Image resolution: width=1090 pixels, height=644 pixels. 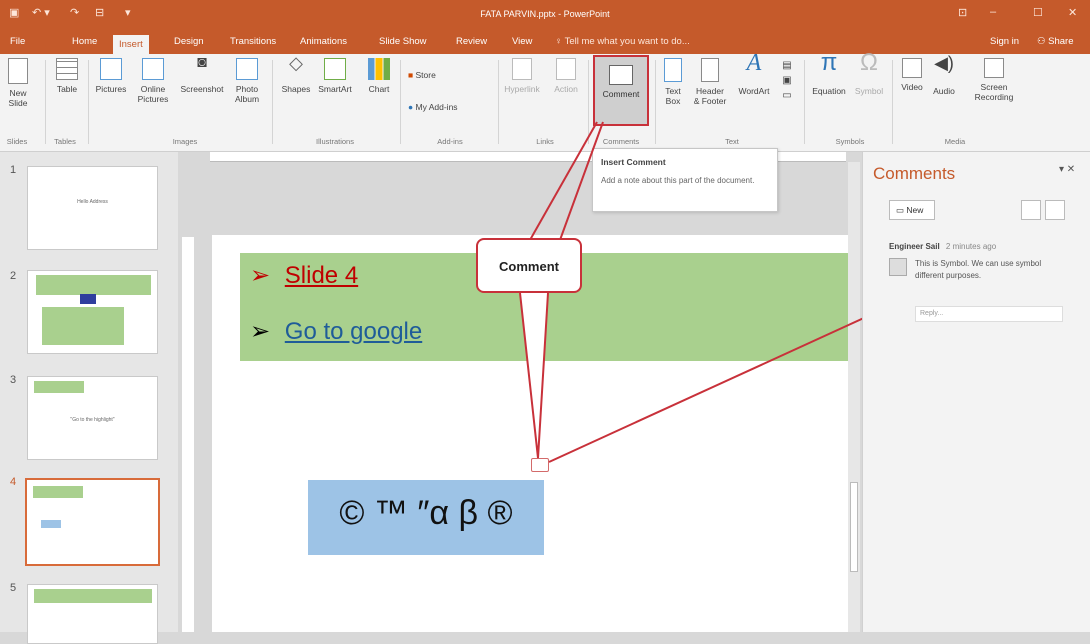 I want to click on avatar, so click(x=898, y=267).